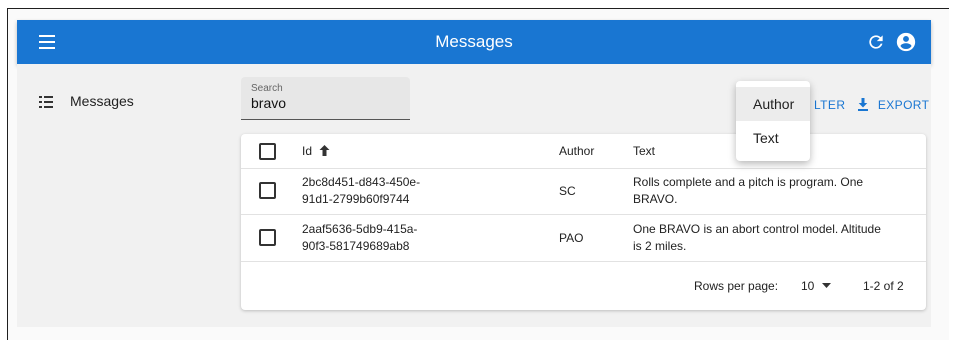  Describe the element at coordinates (576, 151) in the screenshot. I see `column-header-author: Author` at that location.